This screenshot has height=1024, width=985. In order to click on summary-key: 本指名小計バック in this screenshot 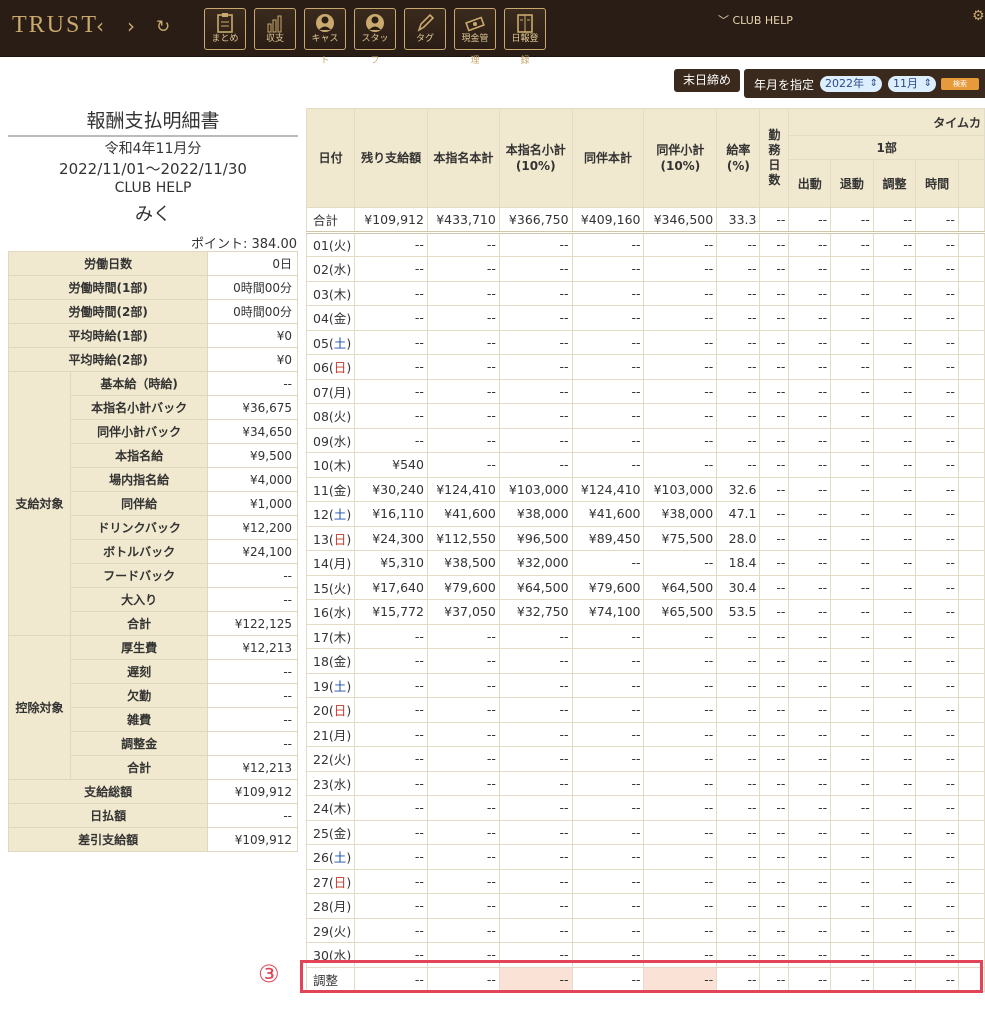, I will do `click(139, 407)`.